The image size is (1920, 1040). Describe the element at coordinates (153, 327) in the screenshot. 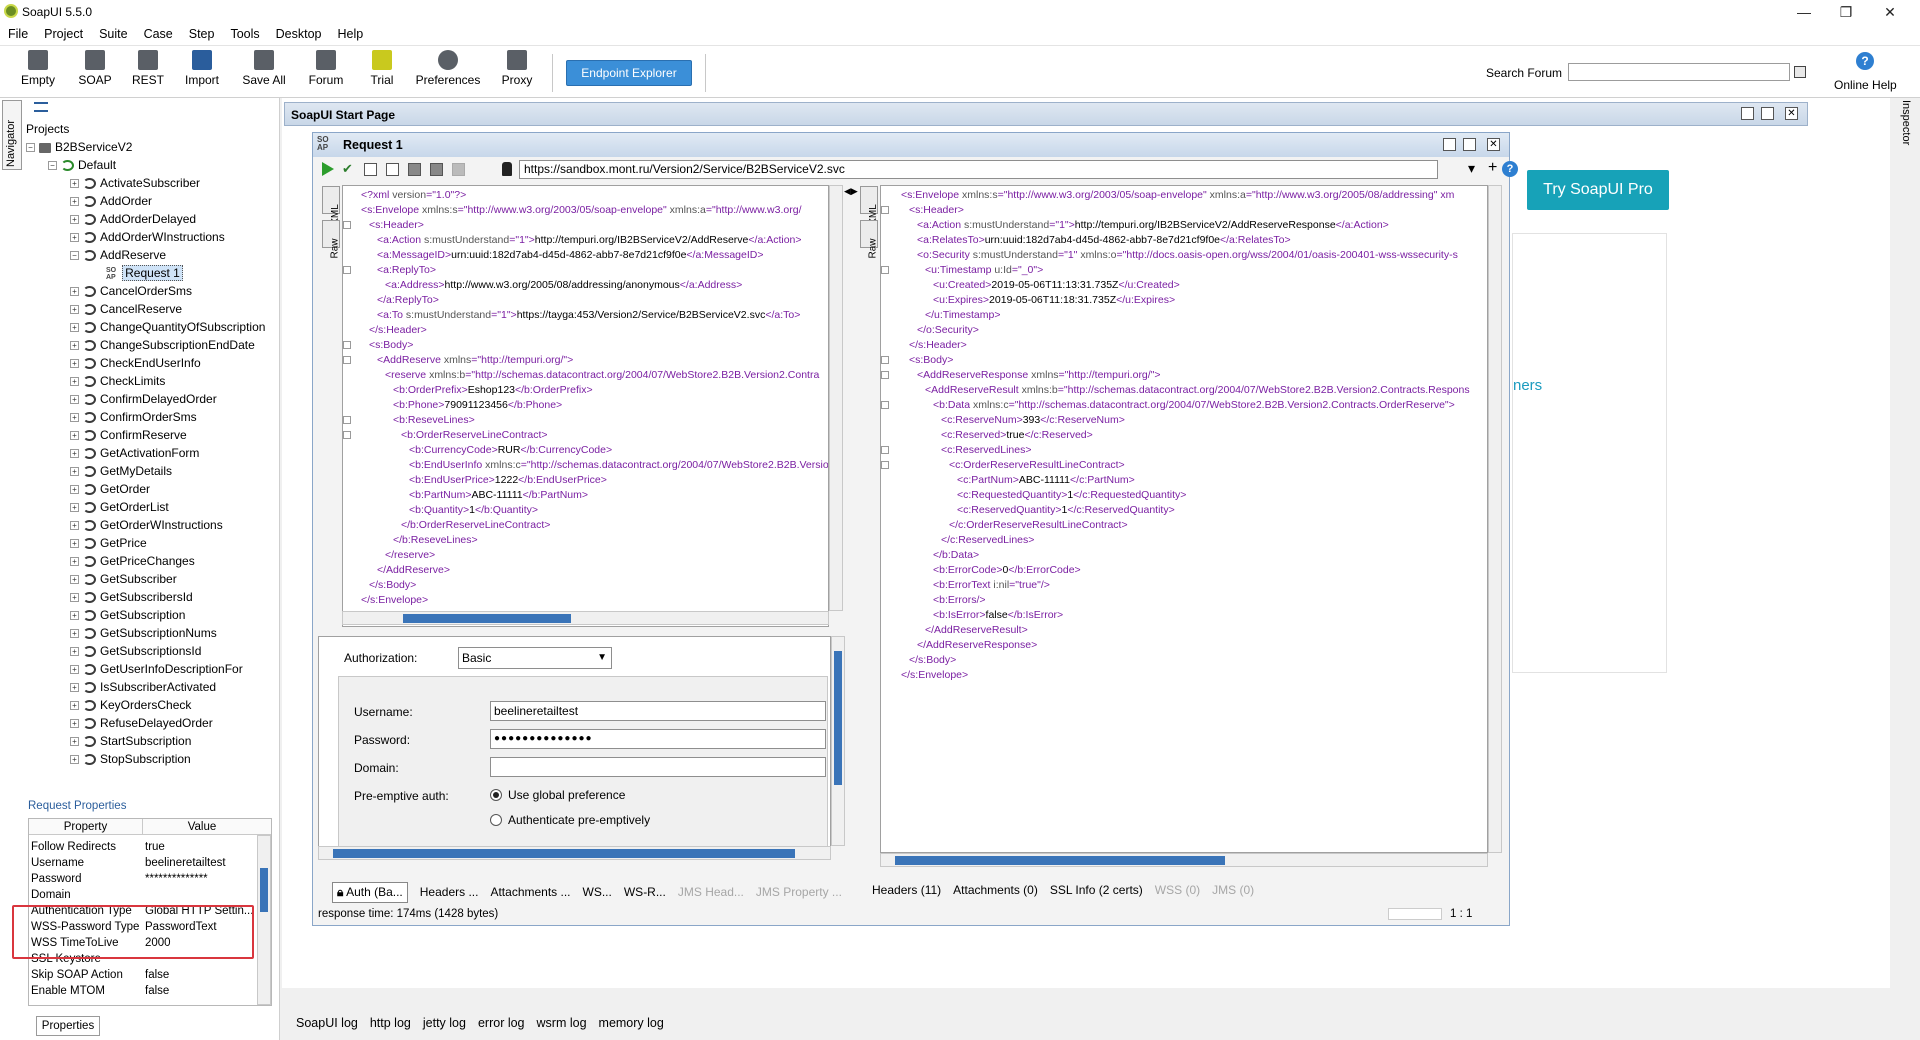

I see `tree-operation: + ChangeQuantityOfSubscription` at that location.